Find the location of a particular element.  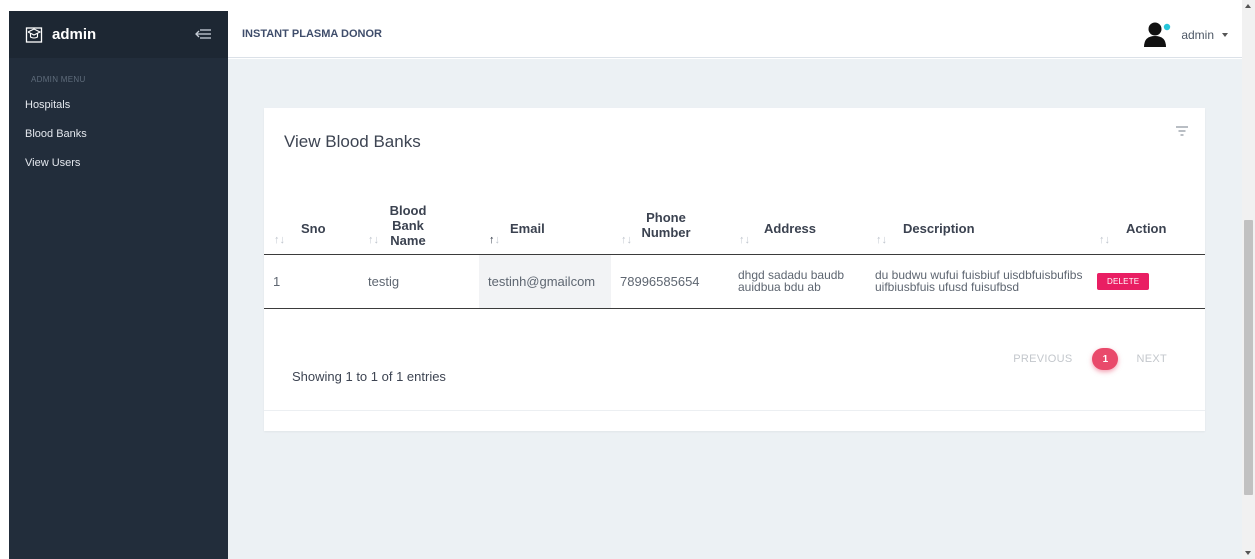

collapse-menu-icon is located at coordinates (203, 34).